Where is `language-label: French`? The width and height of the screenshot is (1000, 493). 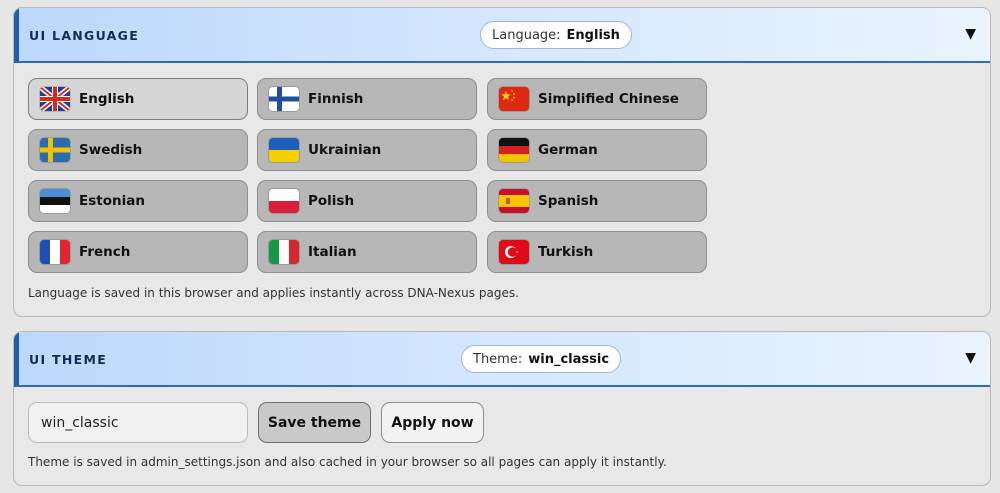 language-label: French is located at coordinates (105, 252).